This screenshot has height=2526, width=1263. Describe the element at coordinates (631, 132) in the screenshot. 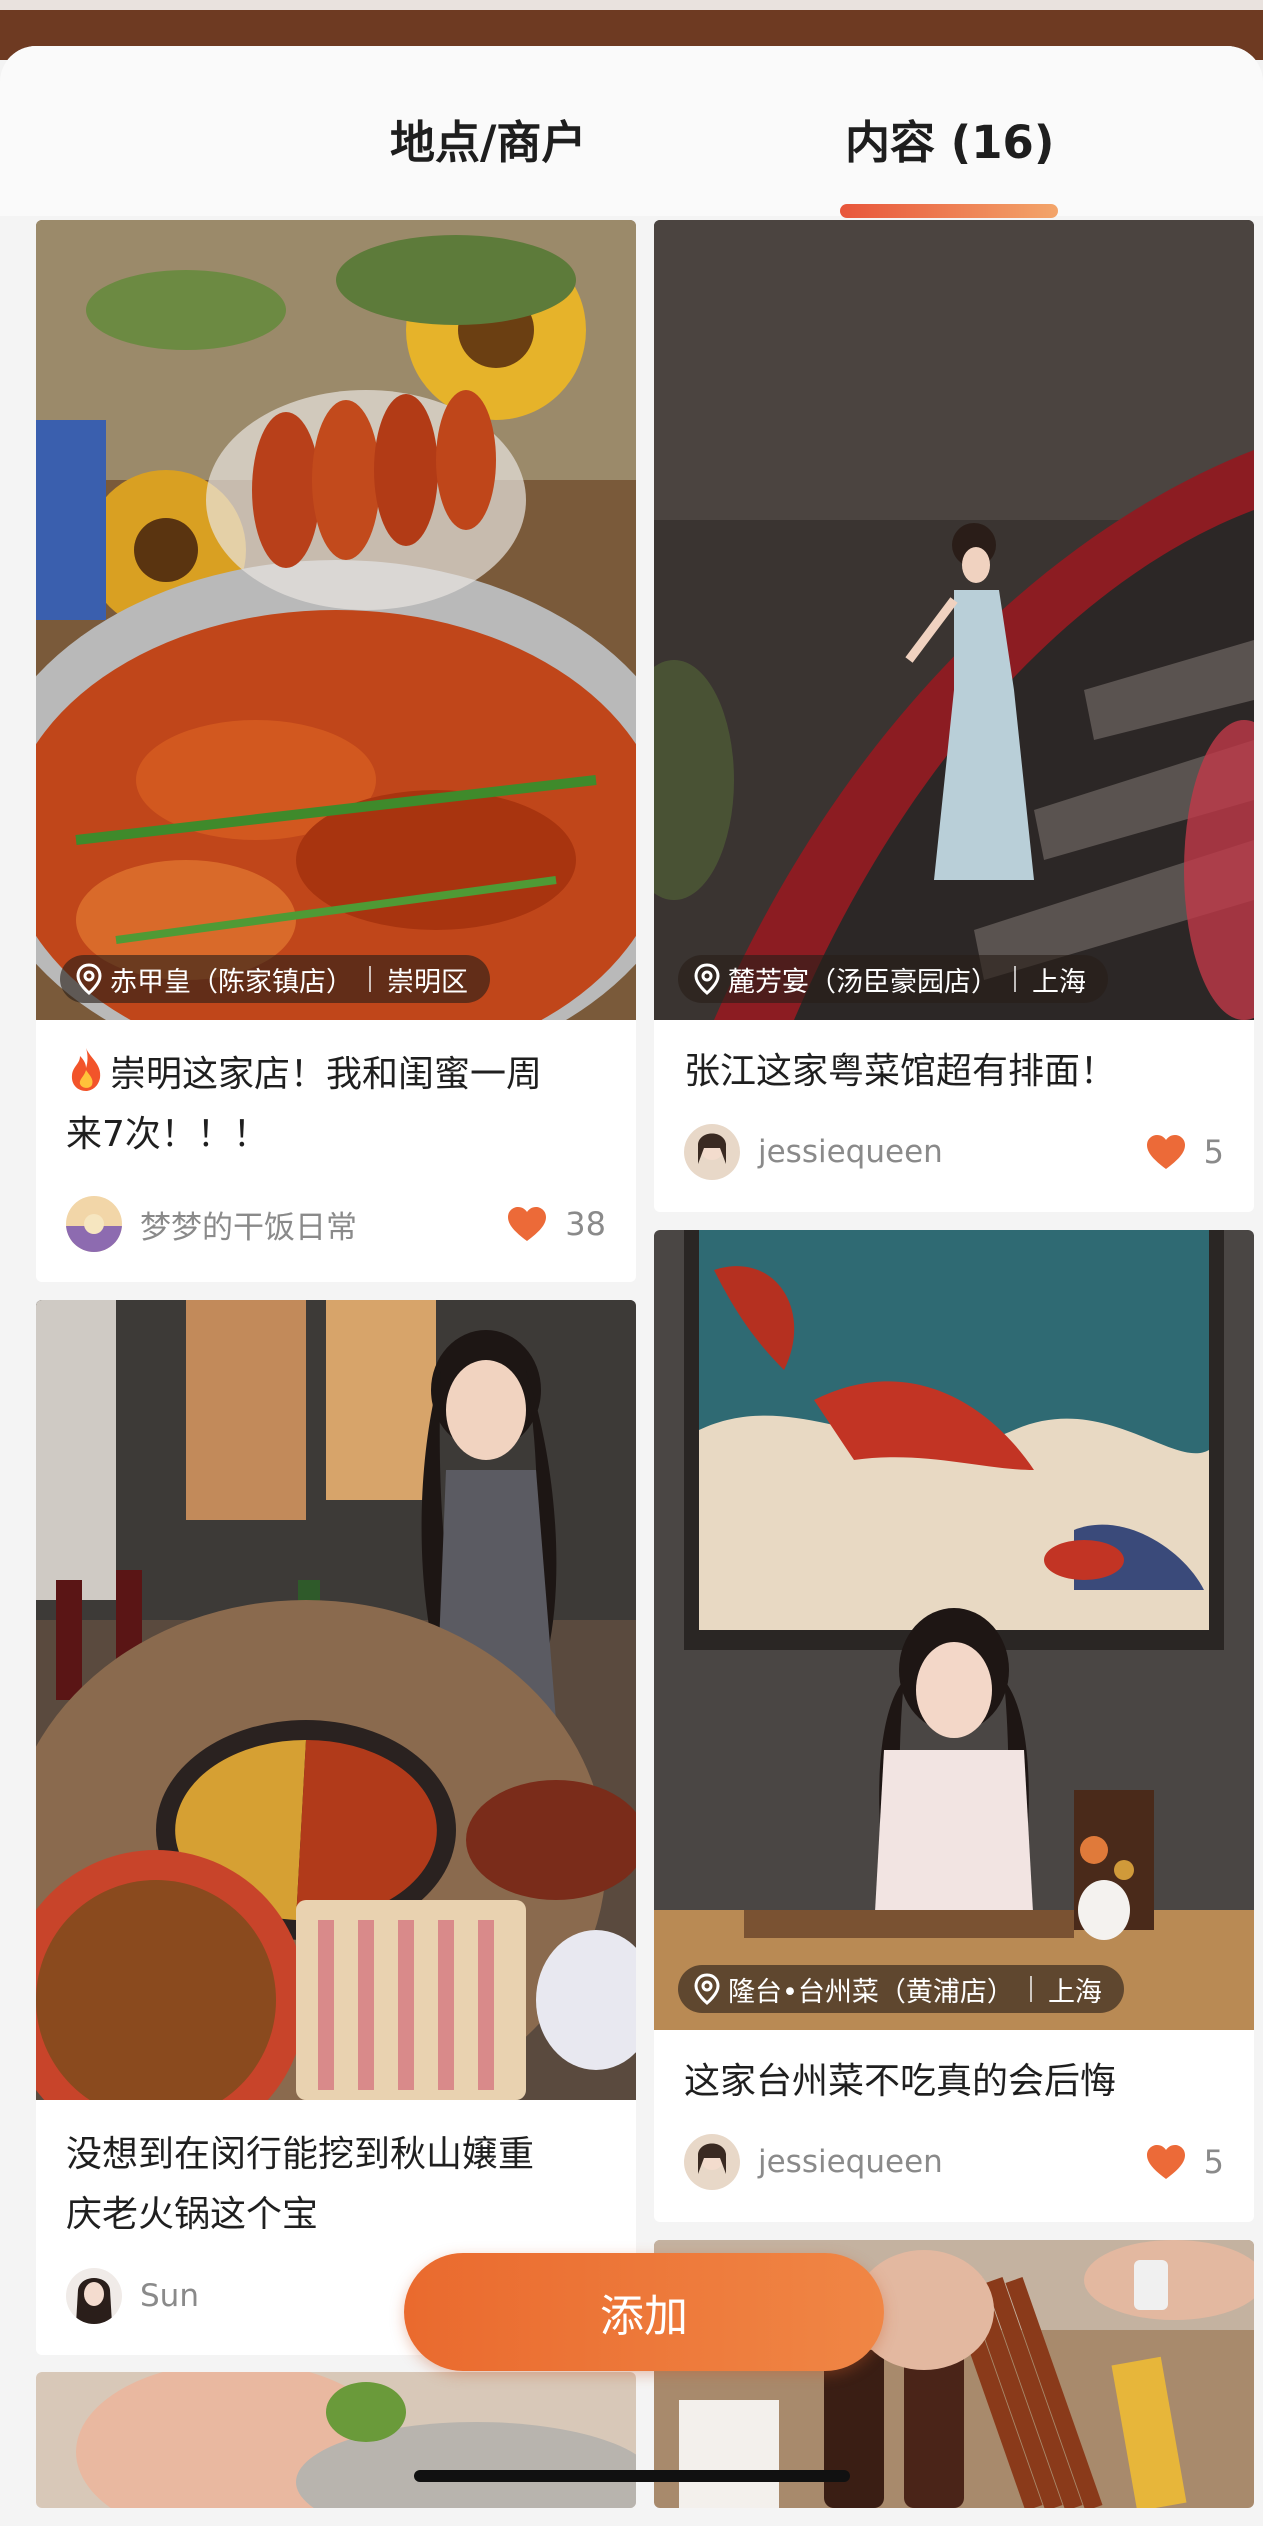

I see `tab-header: 地点/商户 内容 (16)` at that location.